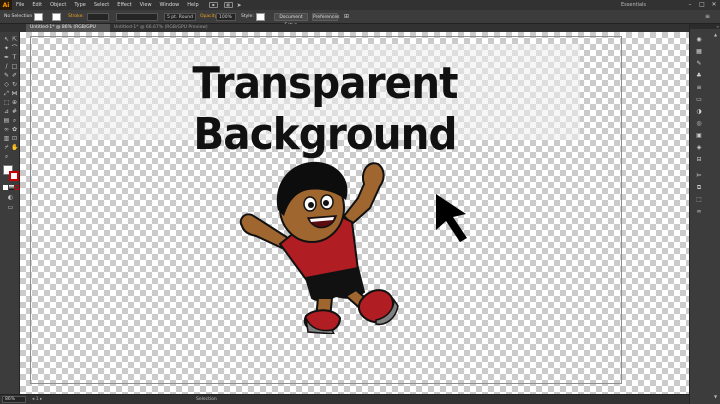 Image resolution: width=720 pixels, height=404 pixels. Describe the element at coordinates (6, 129) in the screenshot. I see `blend-icon: ∞` at that location.